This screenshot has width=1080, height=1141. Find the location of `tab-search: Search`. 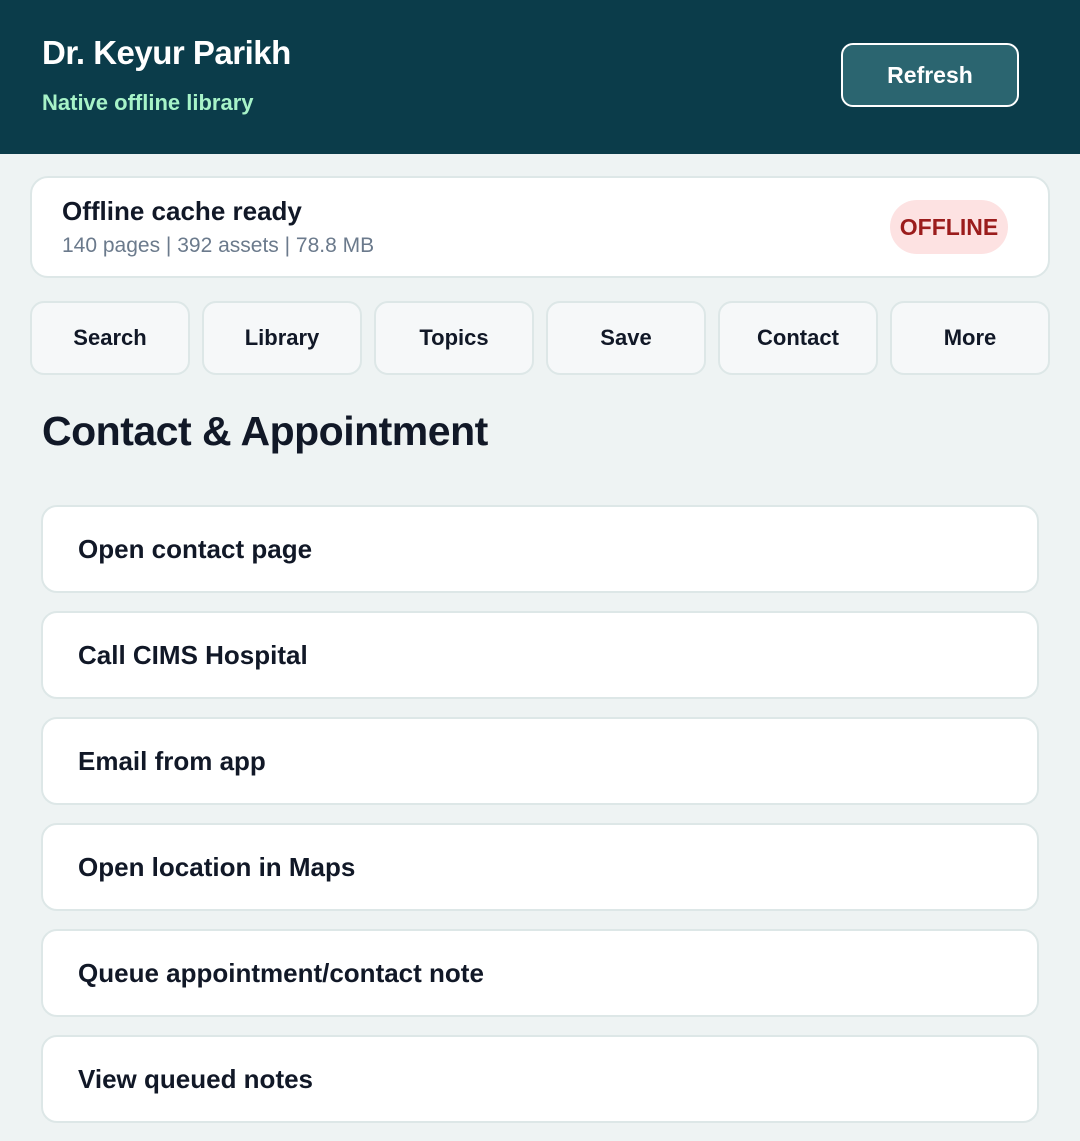

tab-search: Search is located at coordinates (110, 338).